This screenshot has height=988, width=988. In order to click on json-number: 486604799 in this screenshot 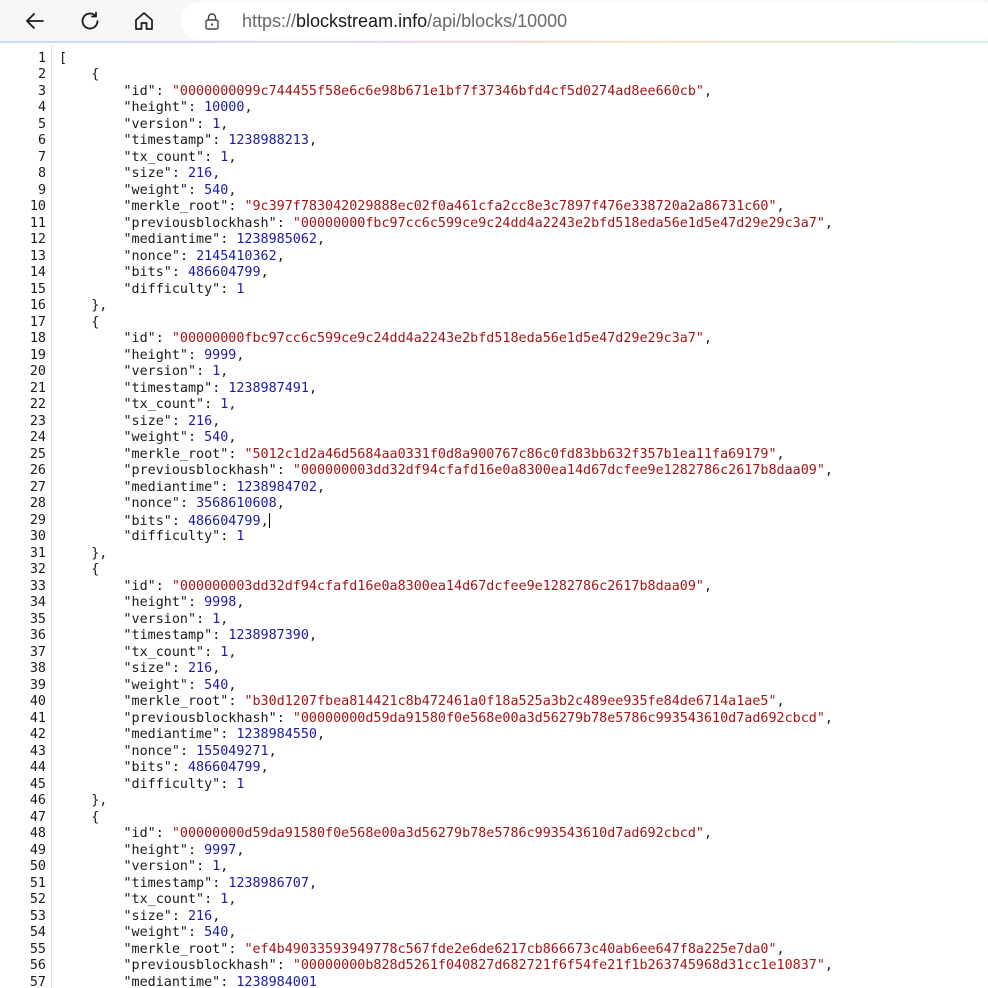, I will do `click(224, 272)`.